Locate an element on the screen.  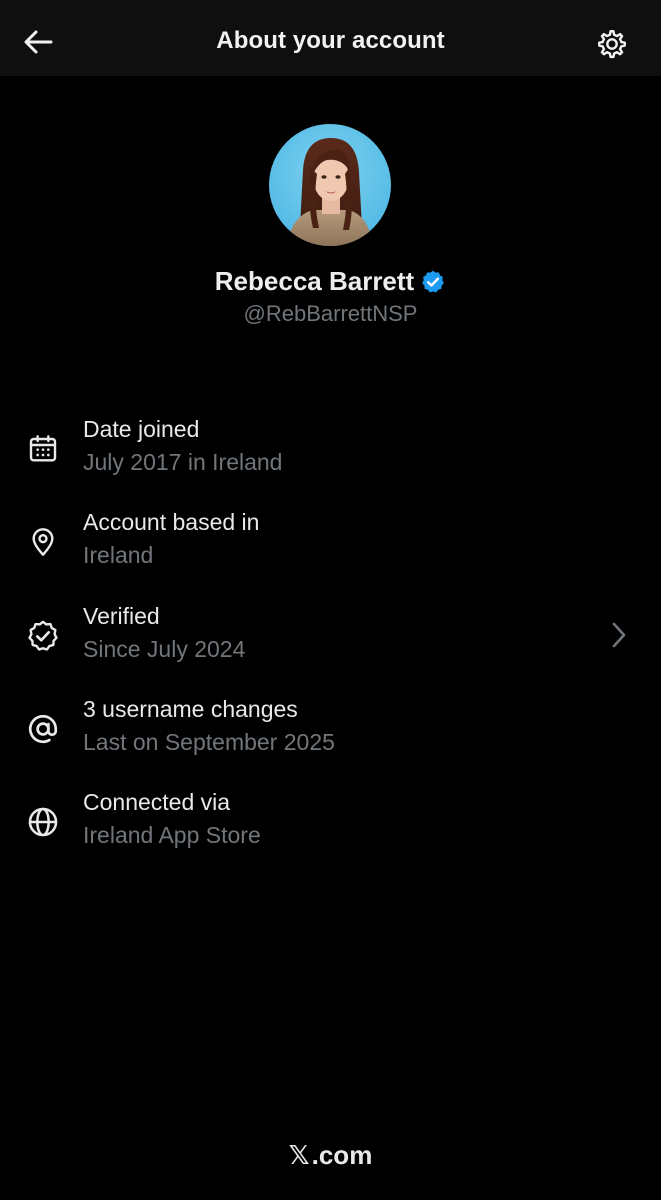
avatar is located at coordinates (330, 185).